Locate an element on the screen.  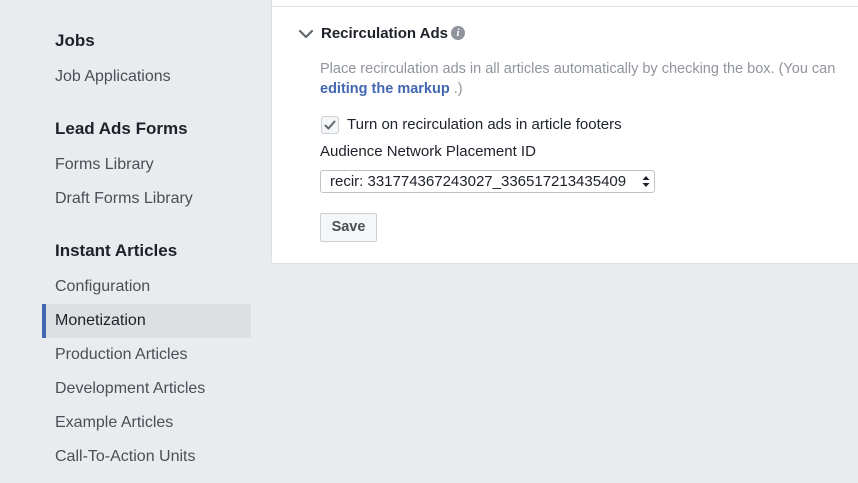
chevron-down-icon is located at coordinates (306, 34).